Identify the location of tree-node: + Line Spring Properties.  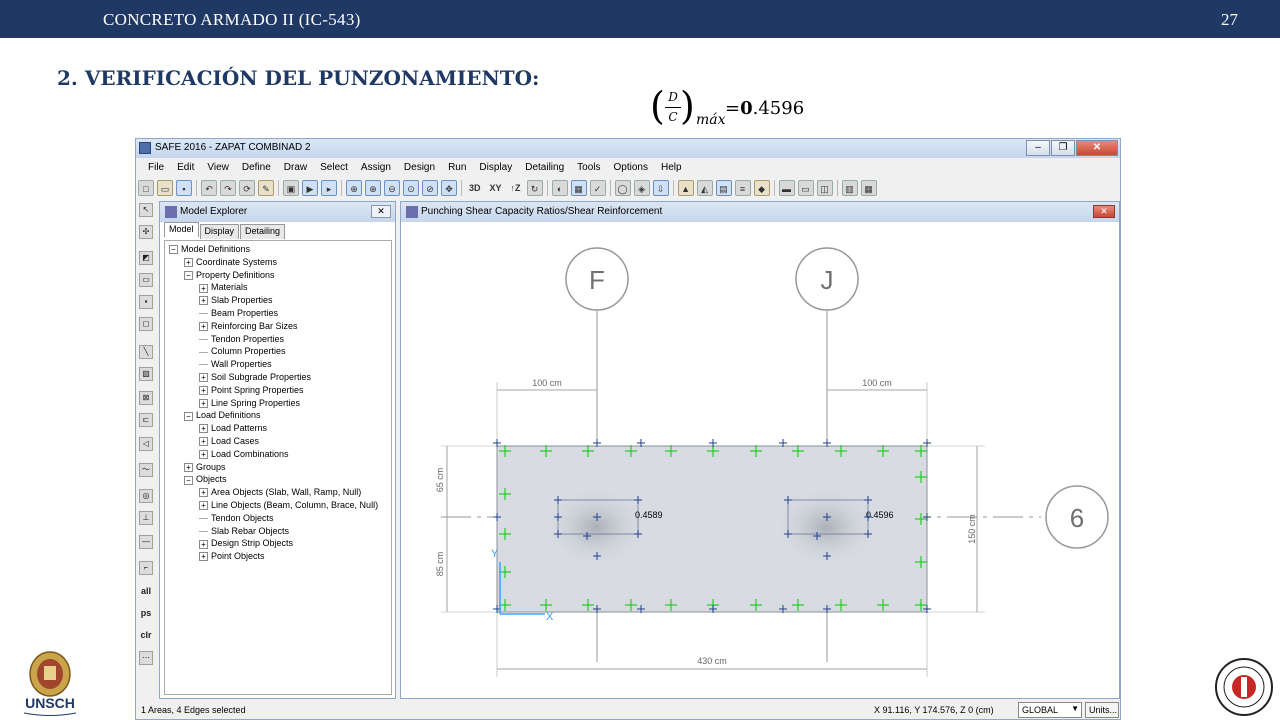
(249, 403).